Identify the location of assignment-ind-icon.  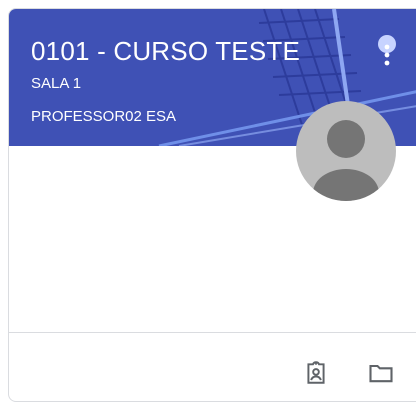
(316, 372).